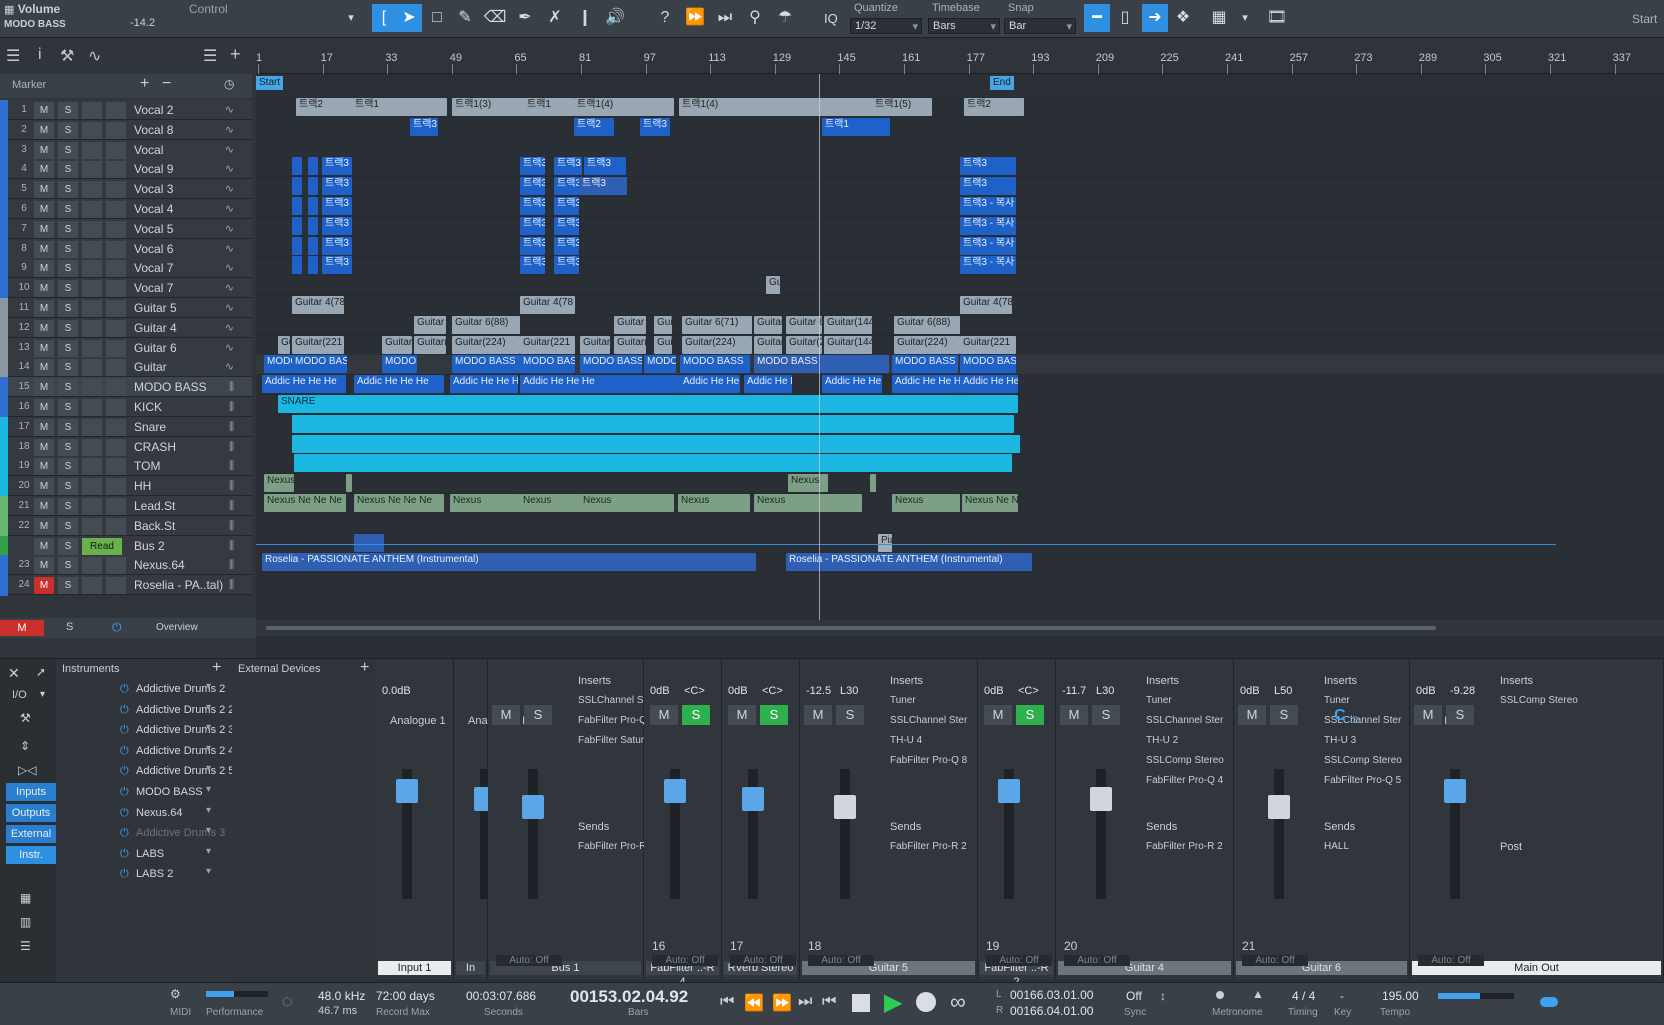 The width and height of the screenshot is (1664, 1025). What do you see at coordinates (717, 344) in the screenshot?
I see `clip: Guitar(224)` at bounding box center [717, 344].